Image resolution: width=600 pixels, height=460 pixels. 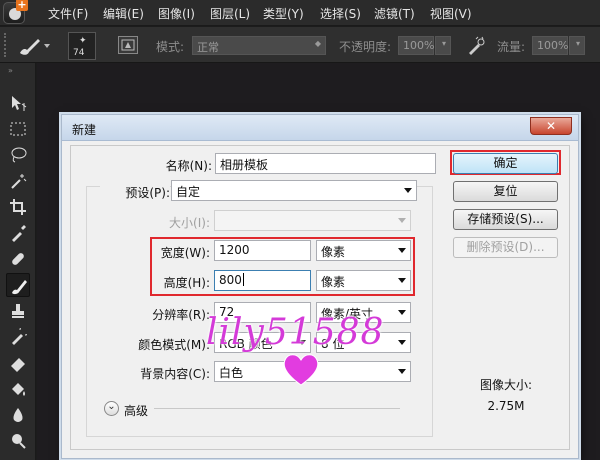 I want to click on ok-button: 确定, so click(x=505, y=163).